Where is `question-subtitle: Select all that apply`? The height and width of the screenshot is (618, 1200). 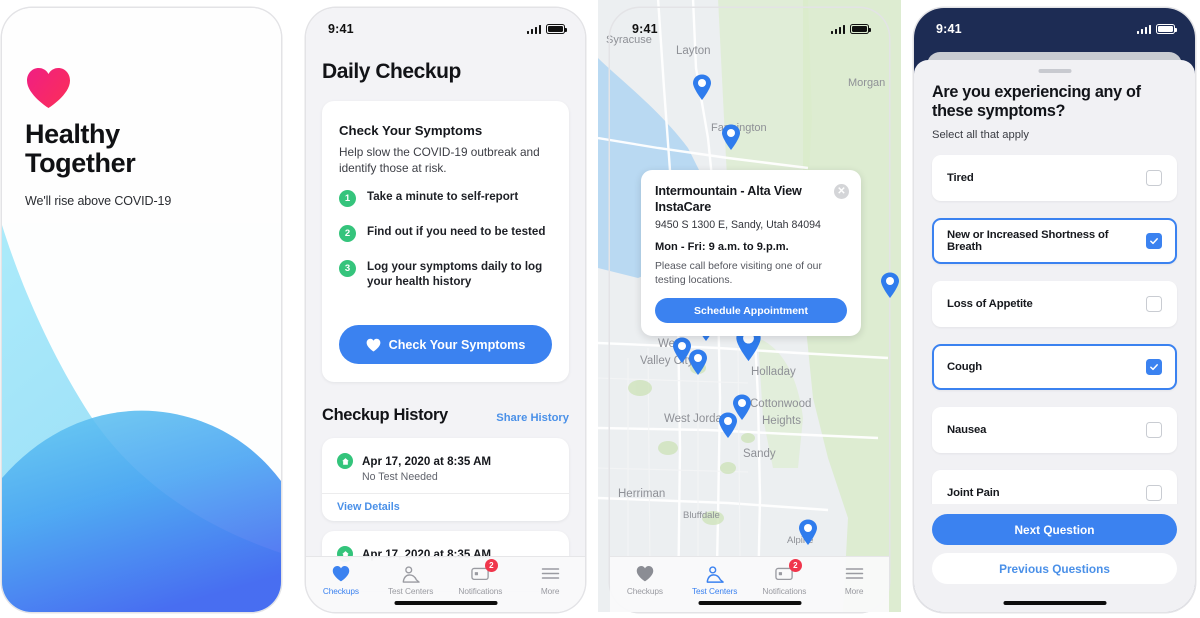
question-subtitle: Select all that apply is located at coordinates (981, 135).